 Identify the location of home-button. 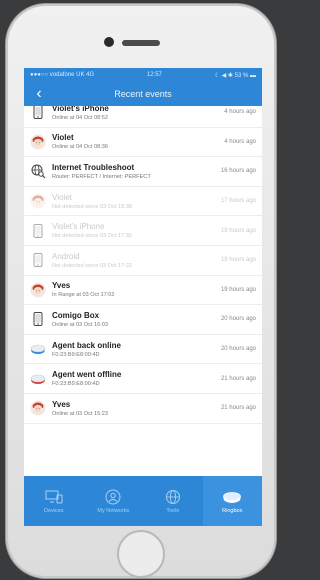
(141, 554).